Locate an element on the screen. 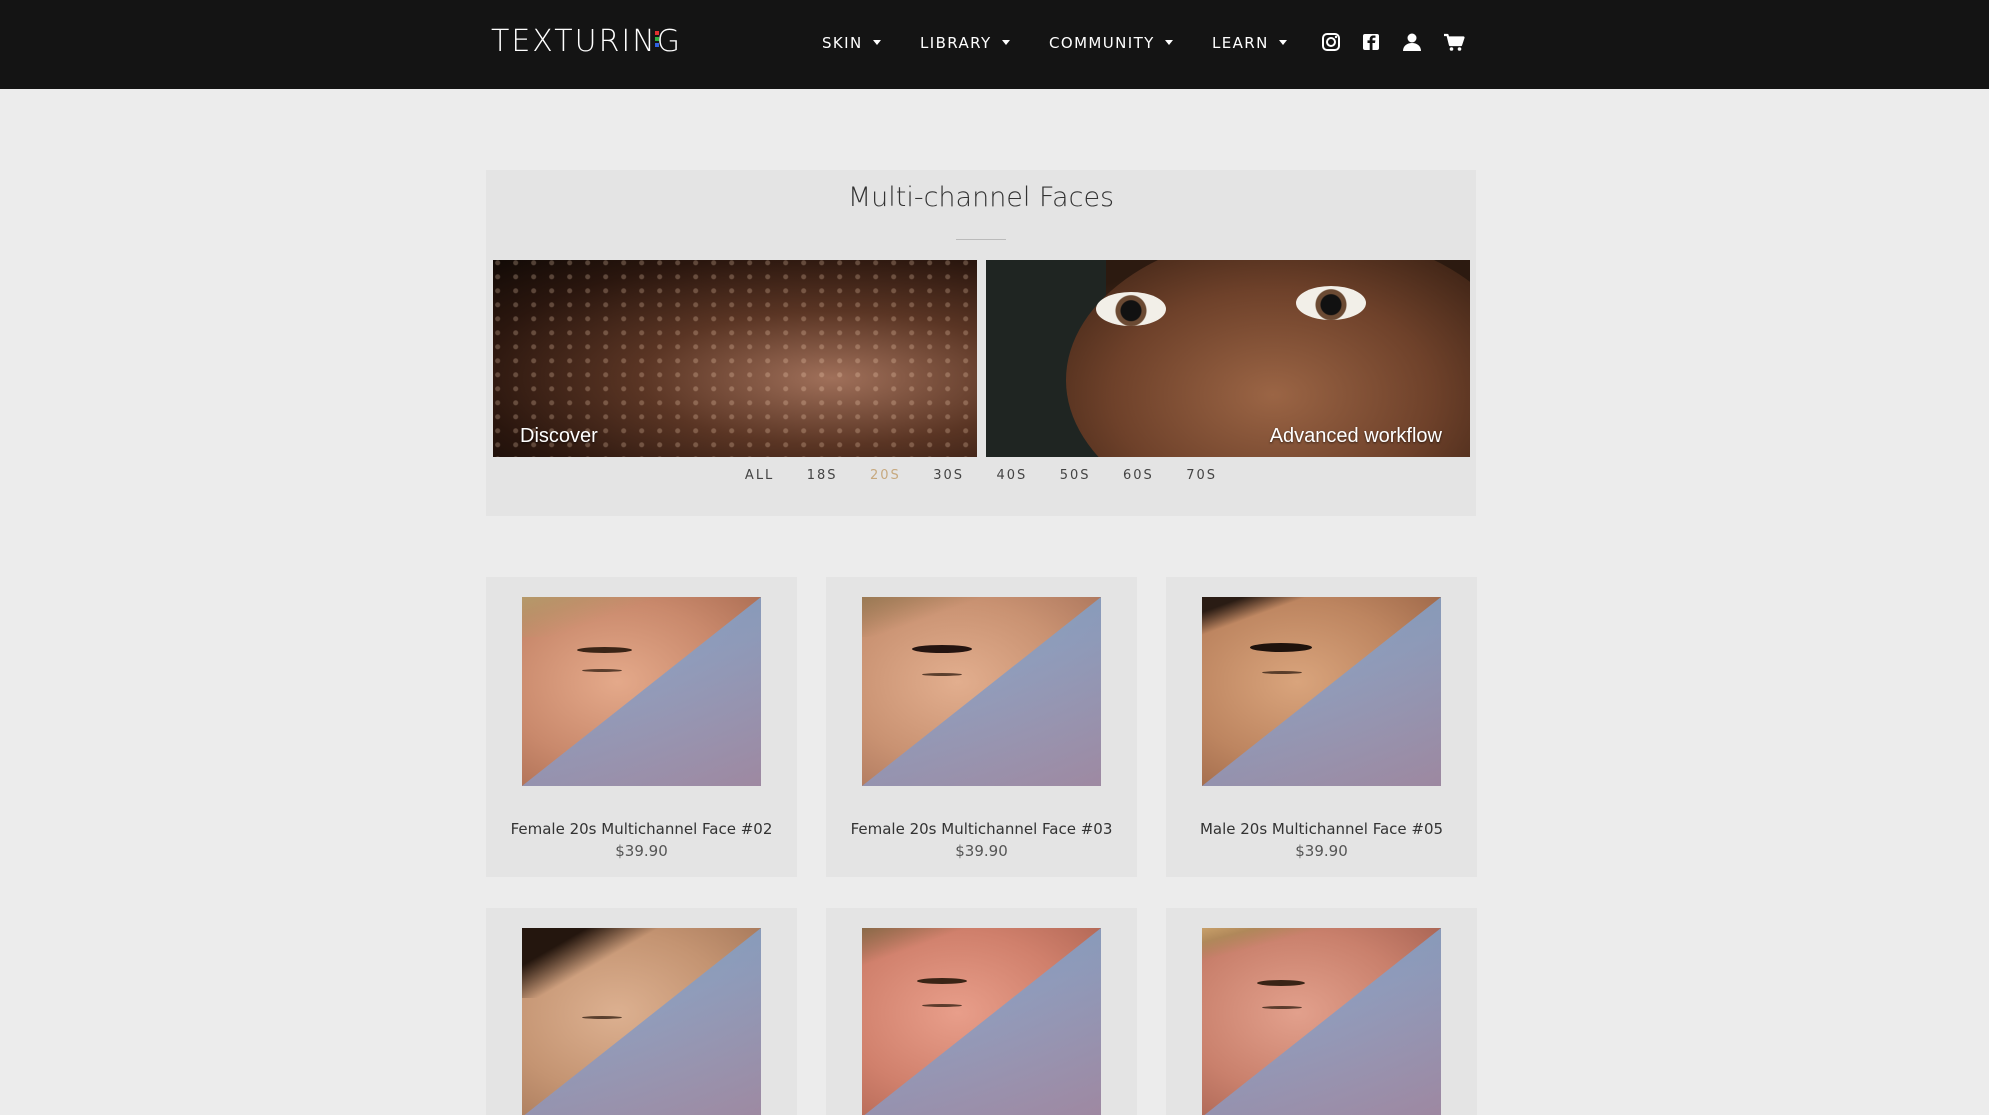 Image resolution: width=1989 pixels, height=1115 pixels. site-logo: TEXTURING is located at coordinates (586, 41).